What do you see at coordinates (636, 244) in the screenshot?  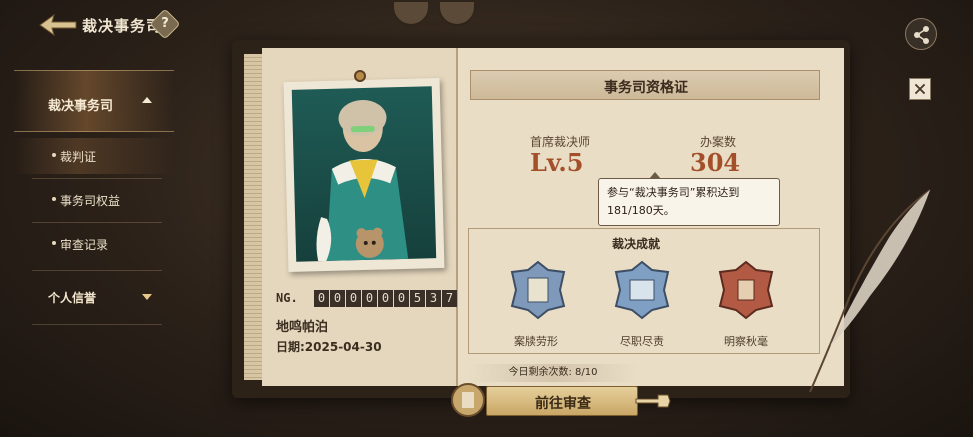 I see `achievements-title: 裁决成就` at bounding box center [636, 244].